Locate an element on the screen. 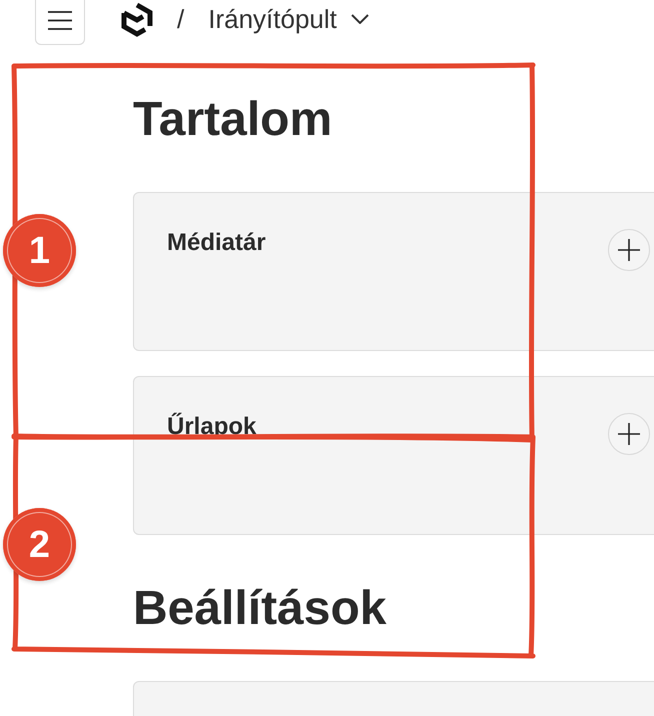 Image resolution: width=654 pixels, height=716 pixels. menu-icon is located at coordinates (60, 20).